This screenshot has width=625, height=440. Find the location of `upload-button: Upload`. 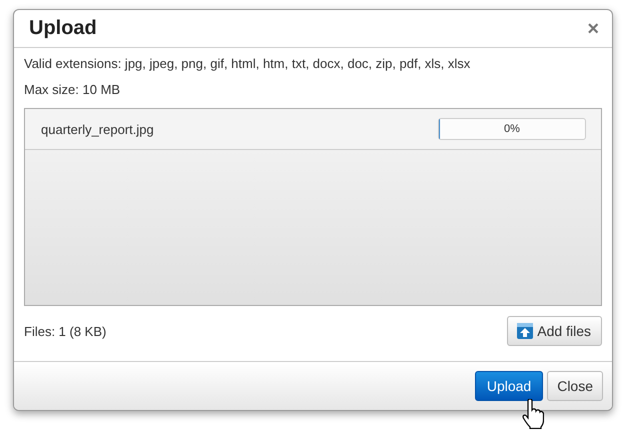

upload-button: Upload is located at coordinates (509, 386).